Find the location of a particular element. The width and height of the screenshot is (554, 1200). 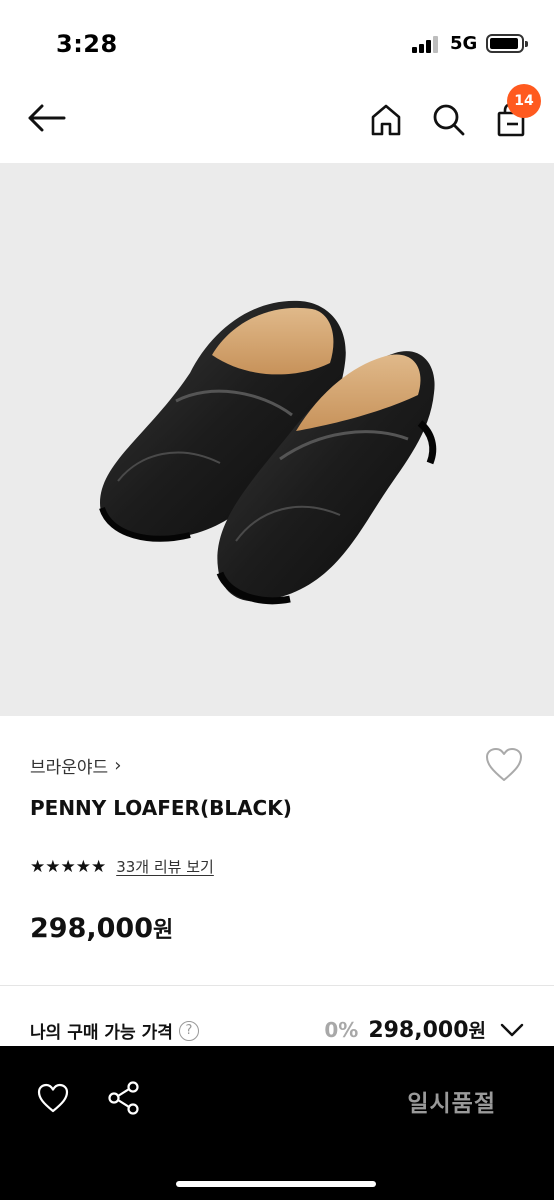

wishlist-heart-icon is located at coordinates (504, 765).